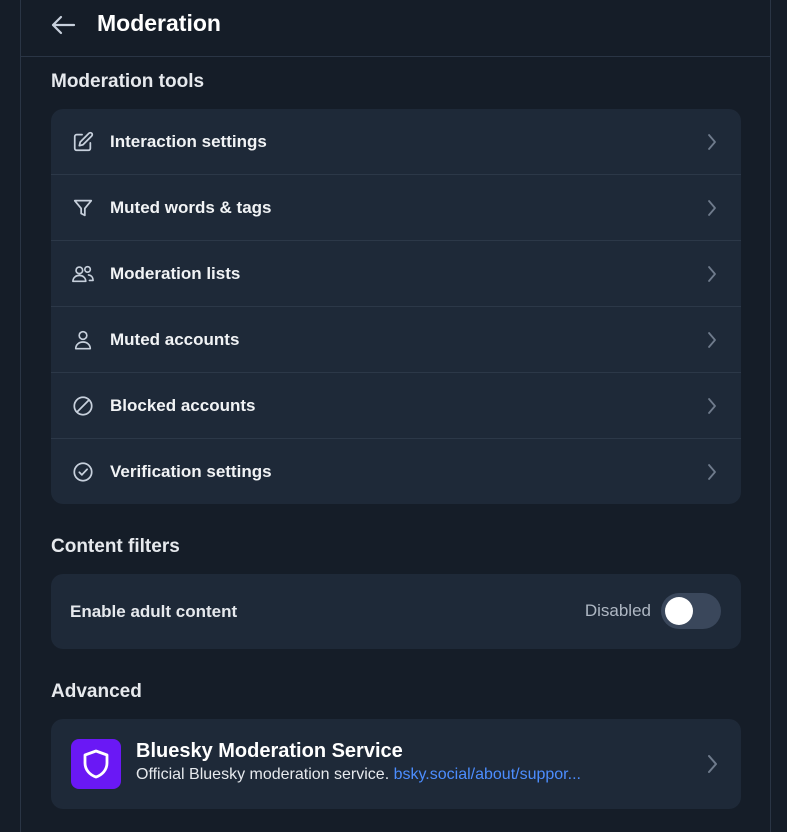 The height and width of the screenshot is (832, 787). What do you see at coordinates (396, 142) in the screenshot?
I see `menu-item-interaction-settings: Interaction settings` at bounding box center [396, 142].